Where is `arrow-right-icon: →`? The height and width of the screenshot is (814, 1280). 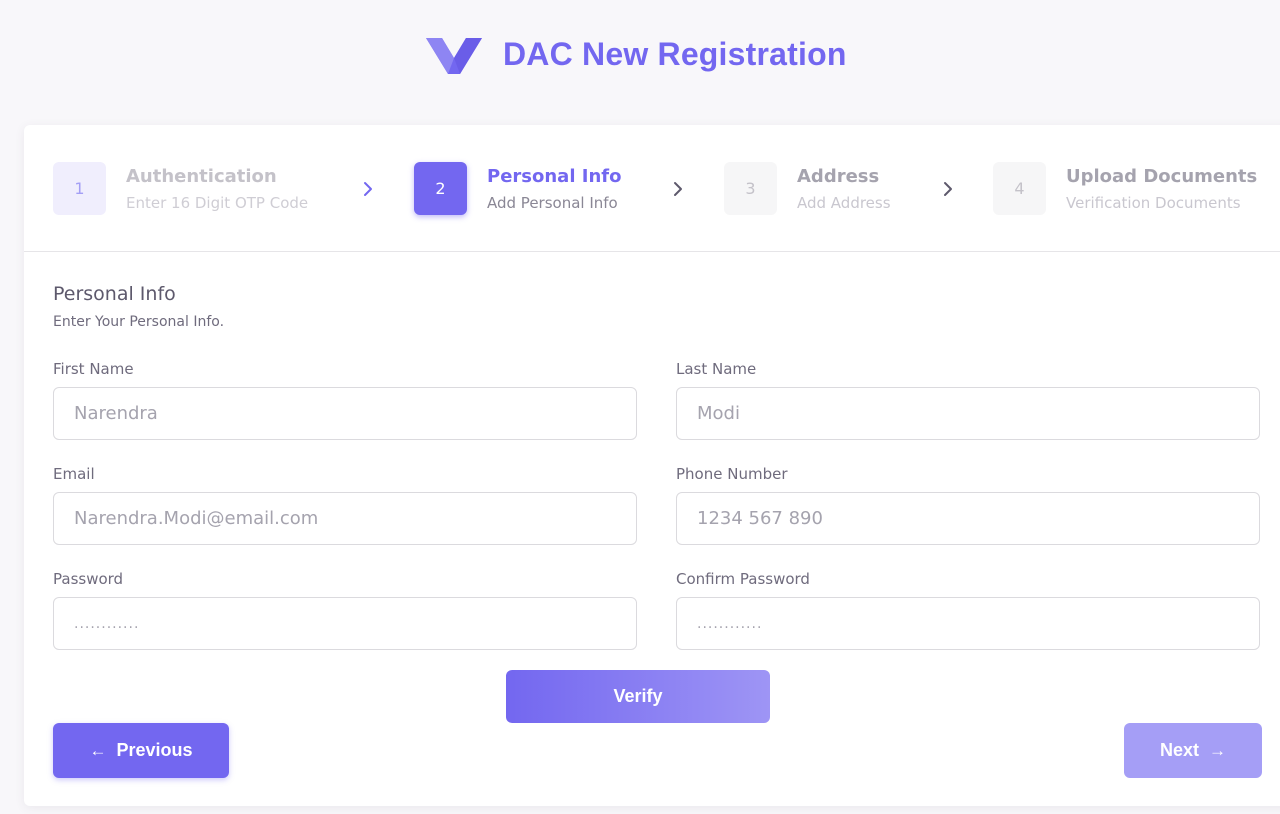 arrow-right-icon: → is located at coordinates (1217, 750).